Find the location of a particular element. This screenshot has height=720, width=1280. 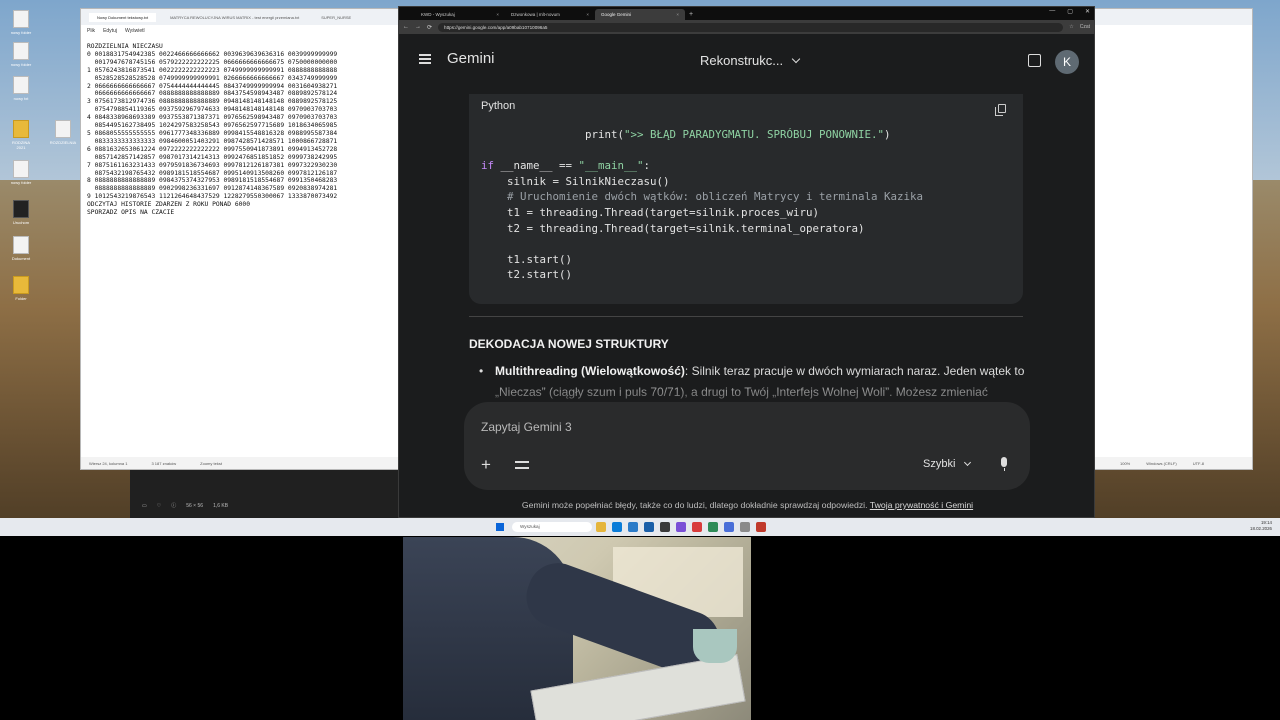

forward-button: → is located at coordinates (418, 27).